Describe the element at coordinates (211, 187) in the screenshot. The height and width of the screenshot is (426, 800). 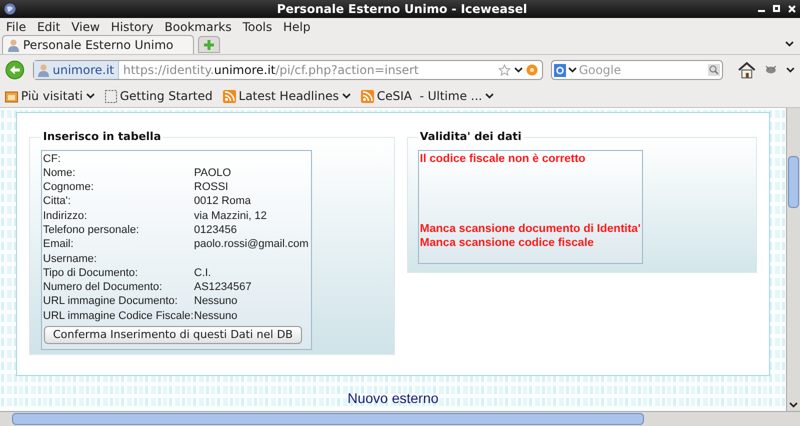
I see `field-value: ROSSI` at that location.